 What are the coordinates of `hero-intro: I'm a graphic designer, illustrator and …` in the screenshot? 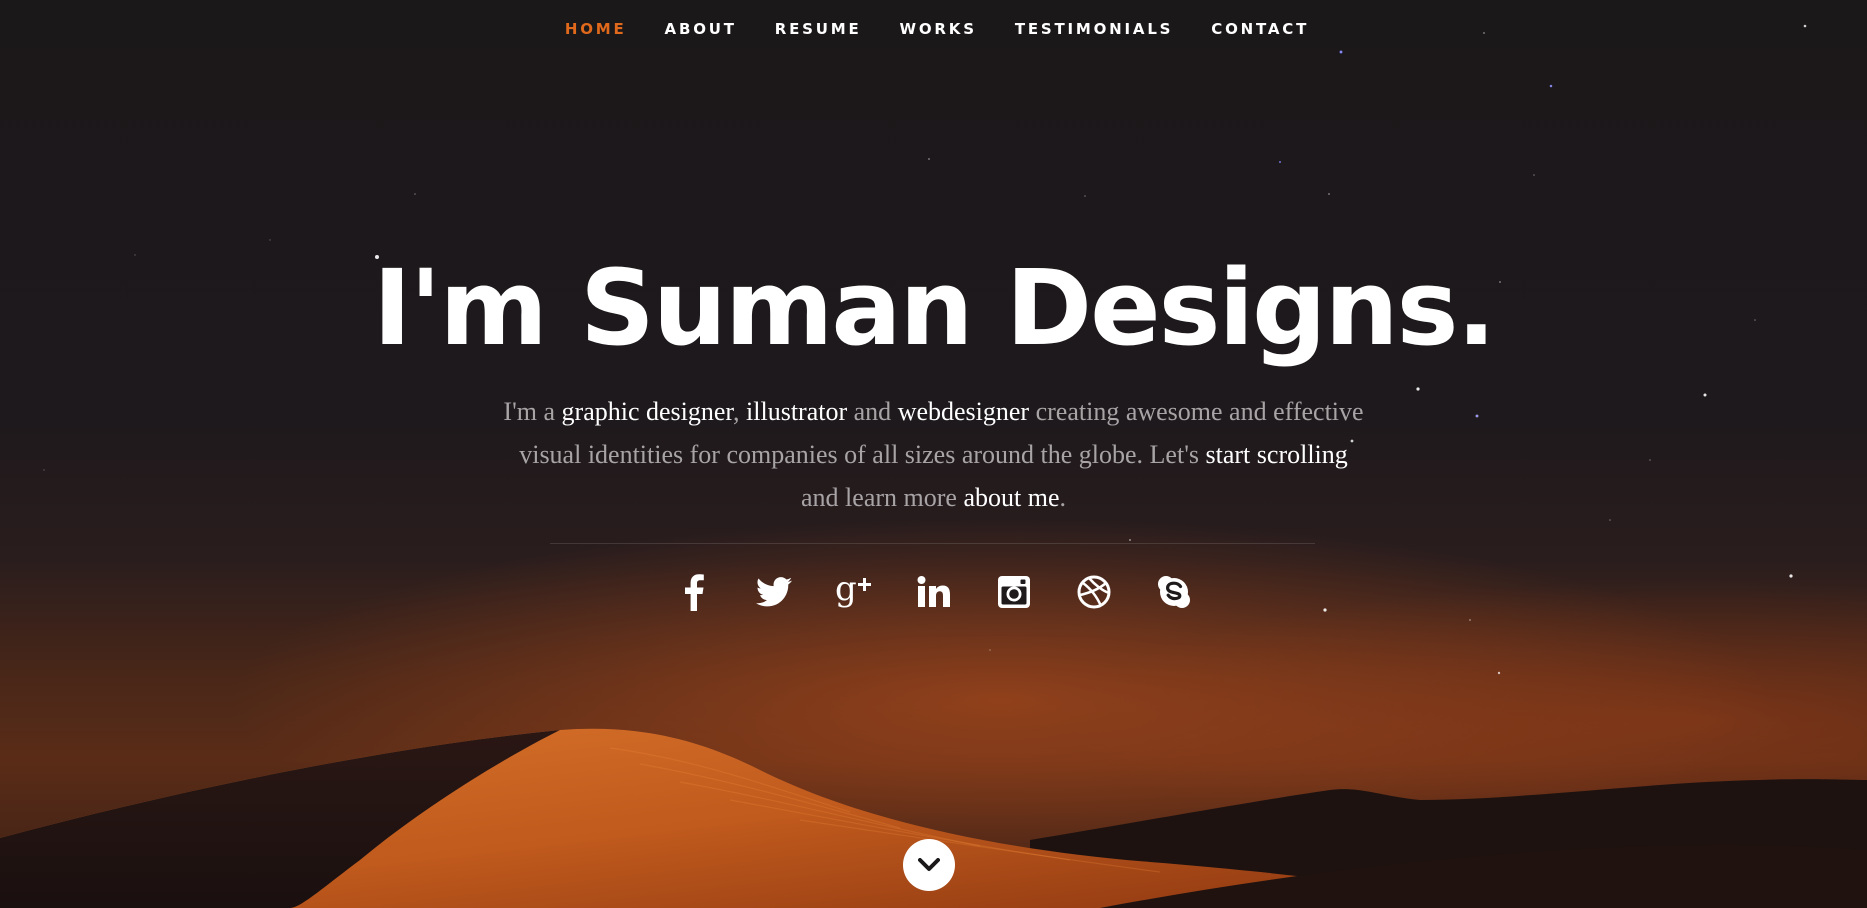 It's located at (933, 454).